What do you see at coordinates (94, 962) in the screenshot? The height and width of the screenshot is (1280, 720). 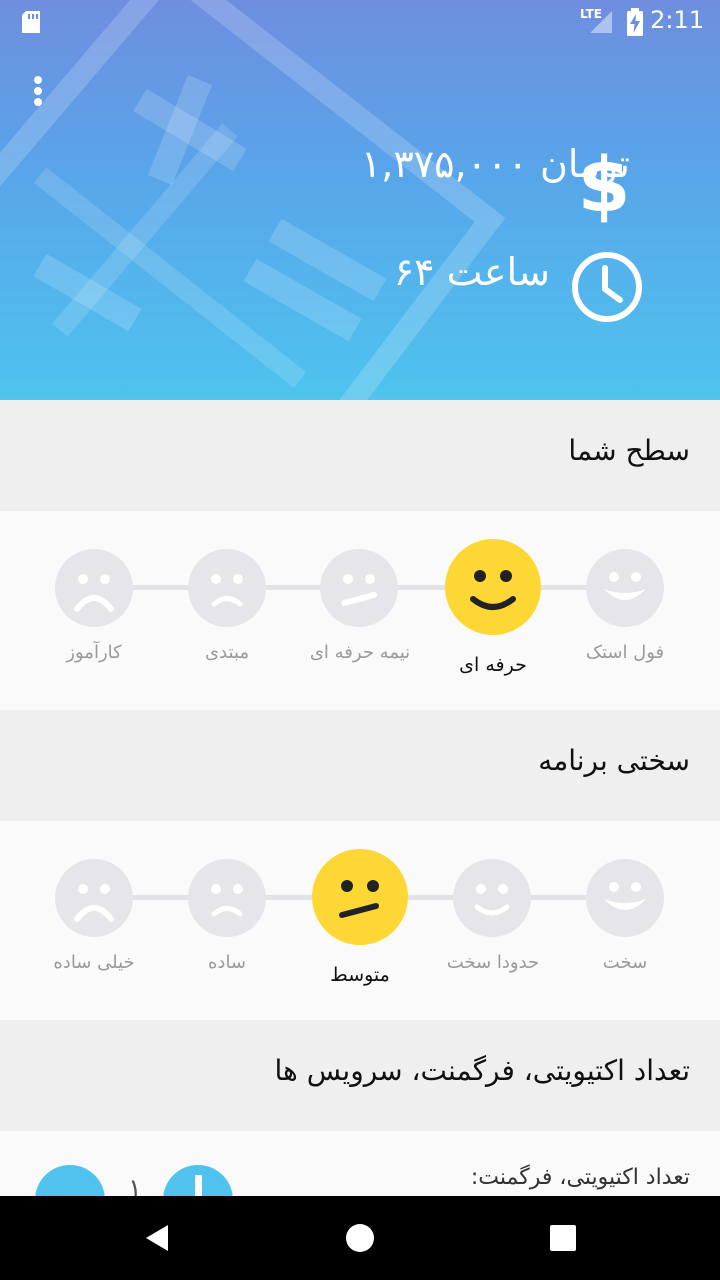 I see `difficulty-option-label: خیلی ساده` at bounding box center [94, 962].